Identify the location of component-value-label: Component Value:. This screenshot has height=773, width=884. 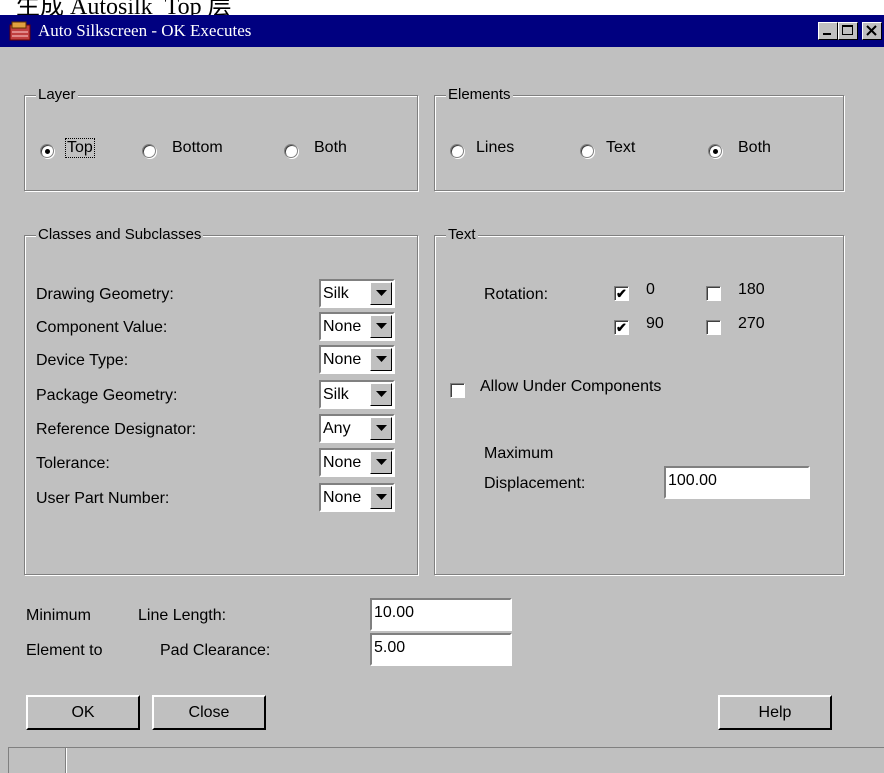
(102, 327).